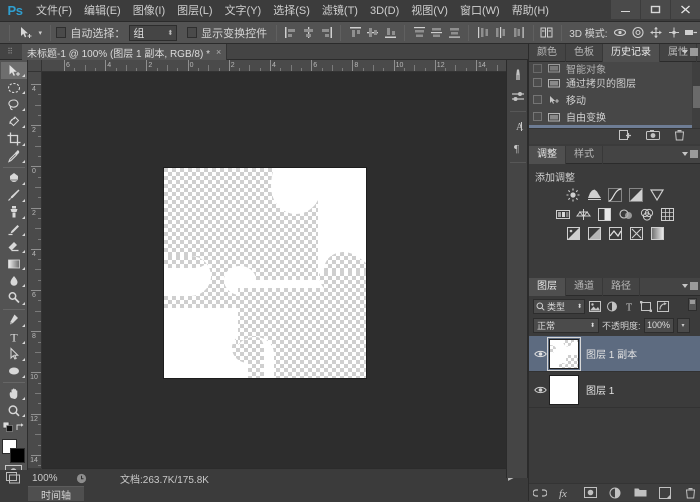 This screenshot has height=502, width=700. Describe the element at coordinates (615, 233) in the screenshot. I see `threshold-icon` at that location.